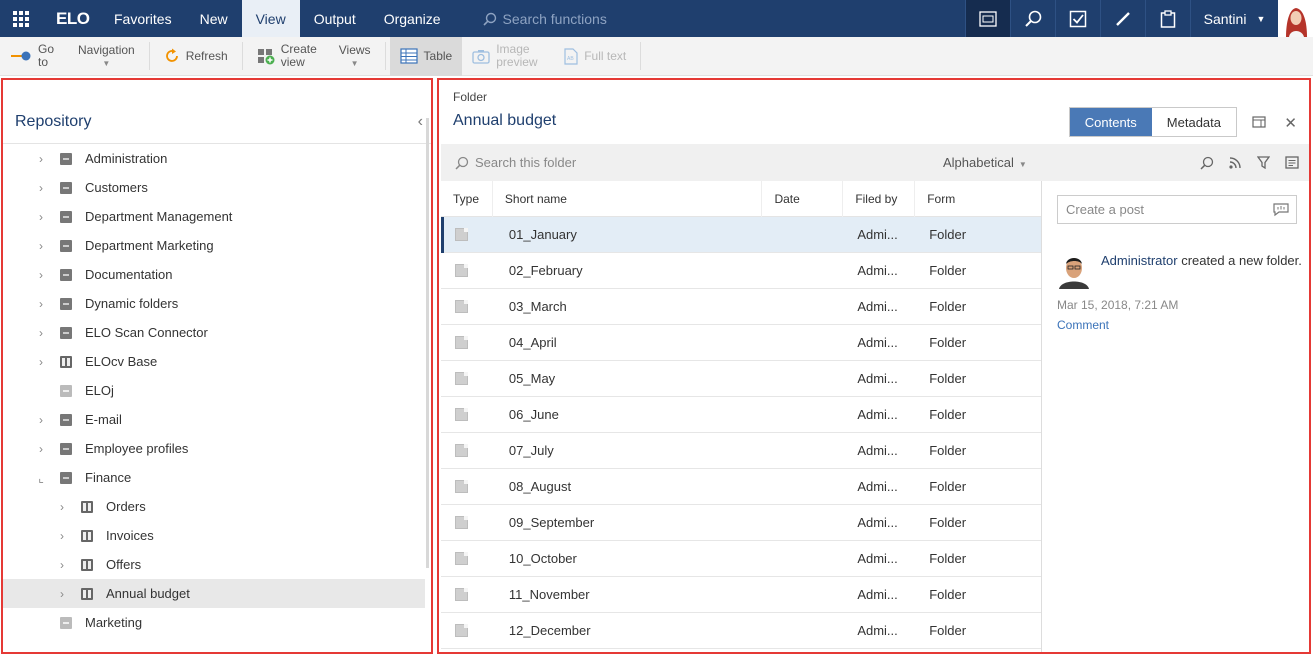 The width and height of the screenshot is (1313, 655). Describe the element at coordinates (217, 274) in the screenshot. I see `tree-item: › Documentation` at that location.